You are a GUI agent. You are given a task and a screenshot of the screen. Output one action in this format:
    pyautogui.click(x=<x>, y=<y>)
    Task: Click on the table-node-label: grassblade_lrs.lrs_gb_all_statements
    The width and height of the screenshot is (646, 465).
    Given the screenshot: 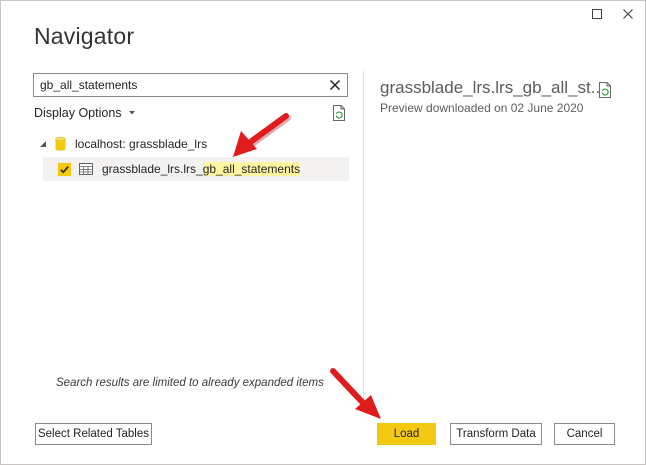 What is the action you would take?
    pyautogui.click(x=201, y=169)
    